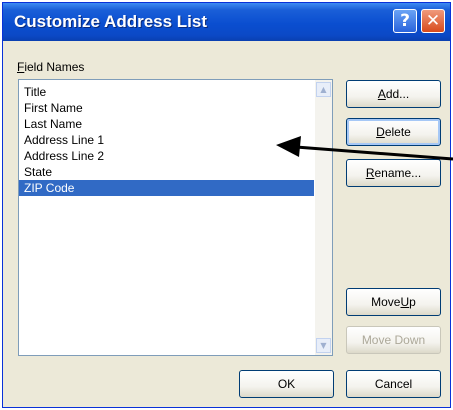 The width and height of the screenshot is (453, 410). I want to click on callout-arrow-overlay, so click(364, 148).